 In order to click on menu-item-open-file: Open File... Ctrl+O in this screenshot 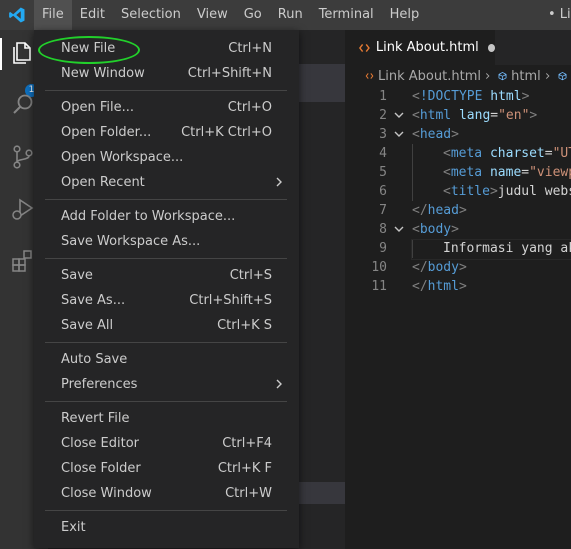, I will do `click(166, 107)`.